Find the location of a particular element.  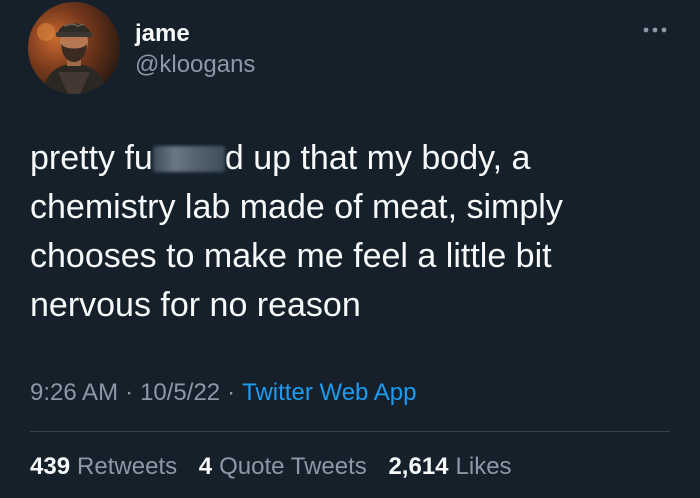

quote-tweets-stat: 4 Quote Tweets is located at coordinates (283, 467).